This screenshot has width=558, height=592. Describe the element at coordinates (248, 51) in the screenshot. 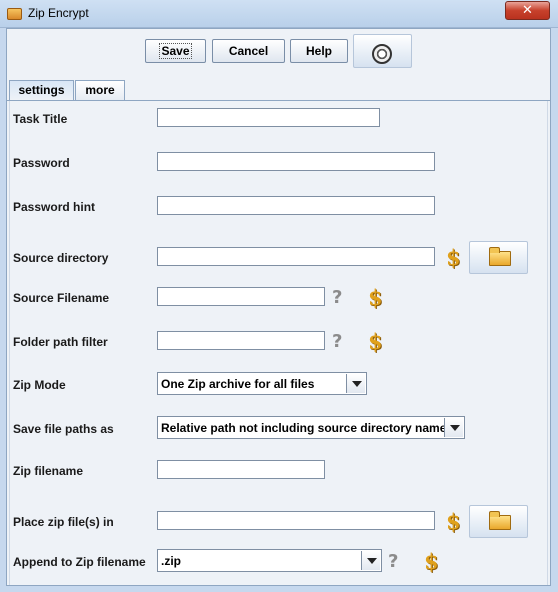

I see `cancel-button: Cancel` at that location.